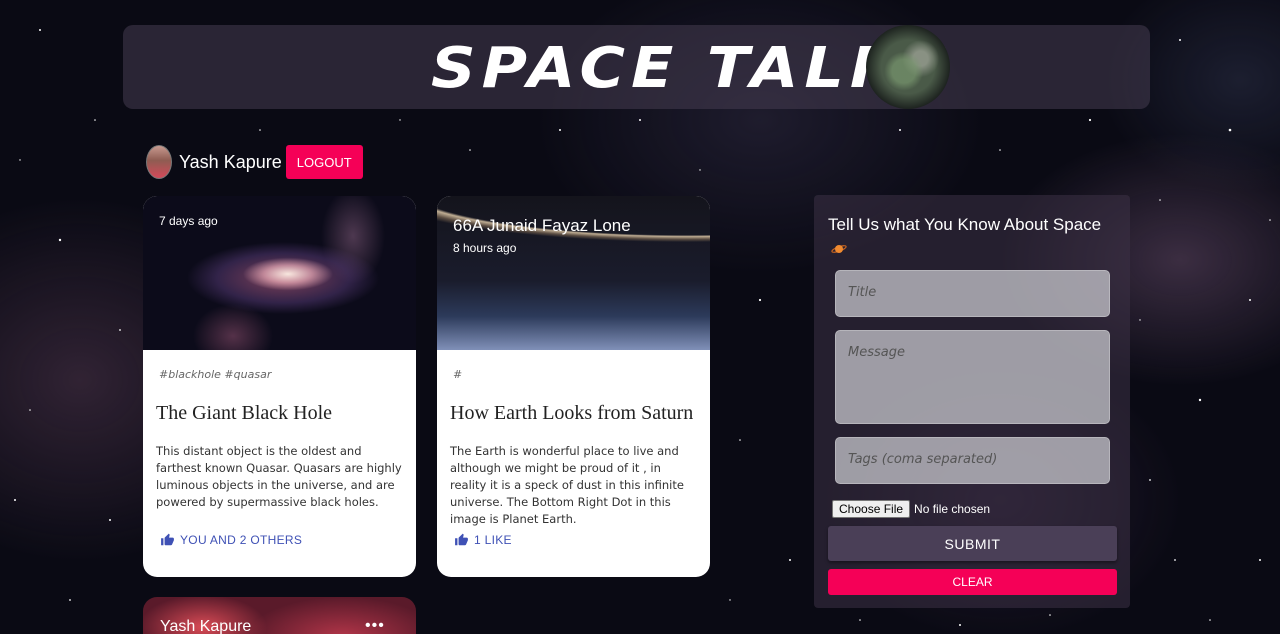 The image size is (1280, 634). I want to click on file-upload: Choose File No file chosen, so click(911, 509).